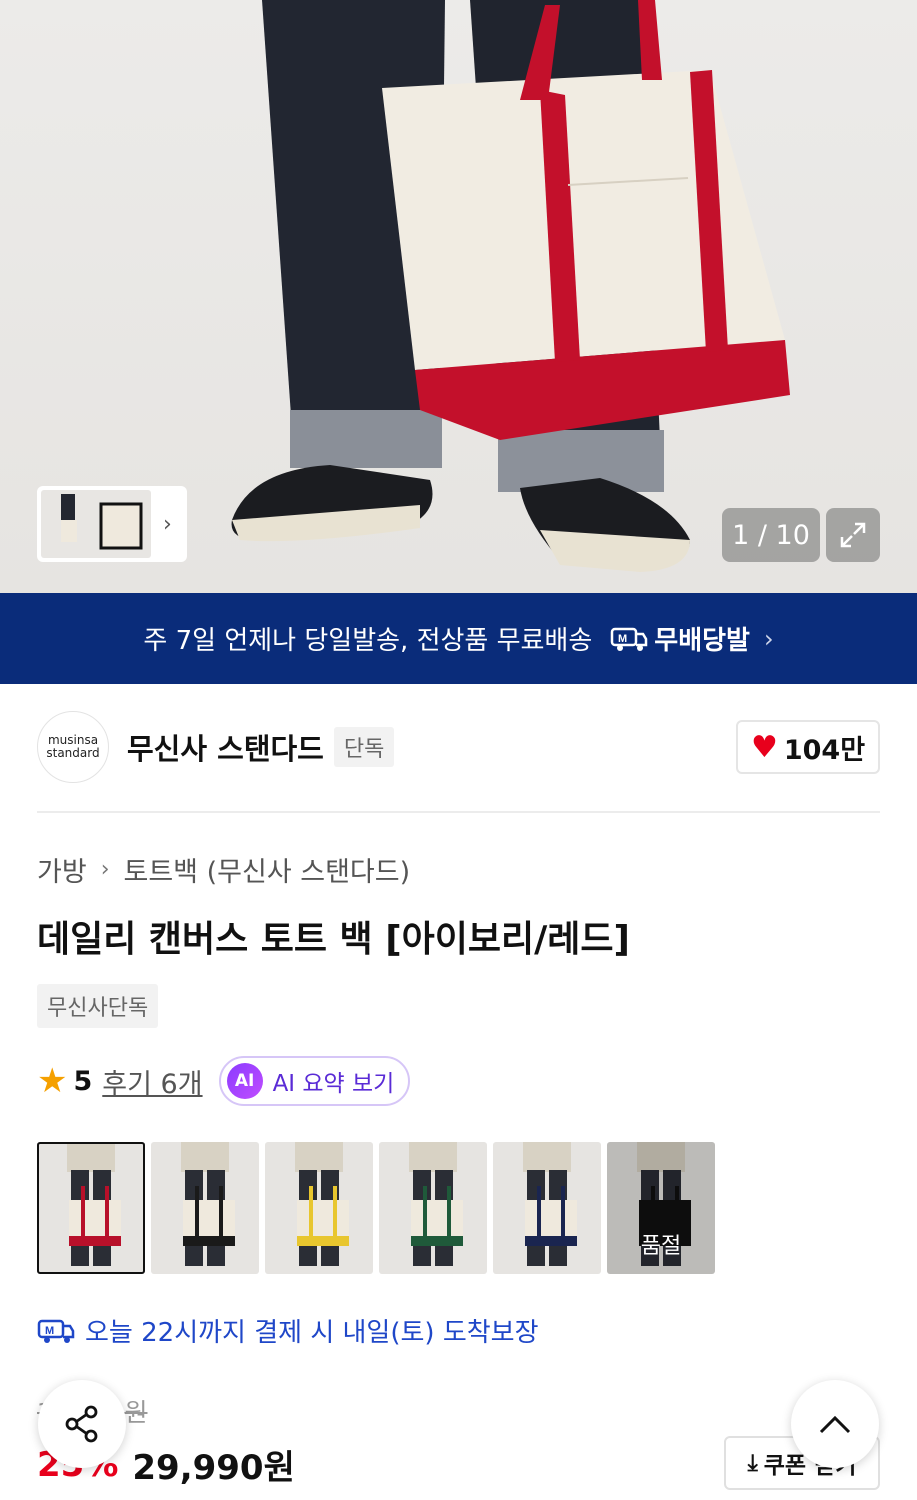 Image resolution: width=917 pixels, height=1500 pixels. Describe the element at coordinates (244, 1081) in the screenshot. I see `ai-icon: AI` at that location.